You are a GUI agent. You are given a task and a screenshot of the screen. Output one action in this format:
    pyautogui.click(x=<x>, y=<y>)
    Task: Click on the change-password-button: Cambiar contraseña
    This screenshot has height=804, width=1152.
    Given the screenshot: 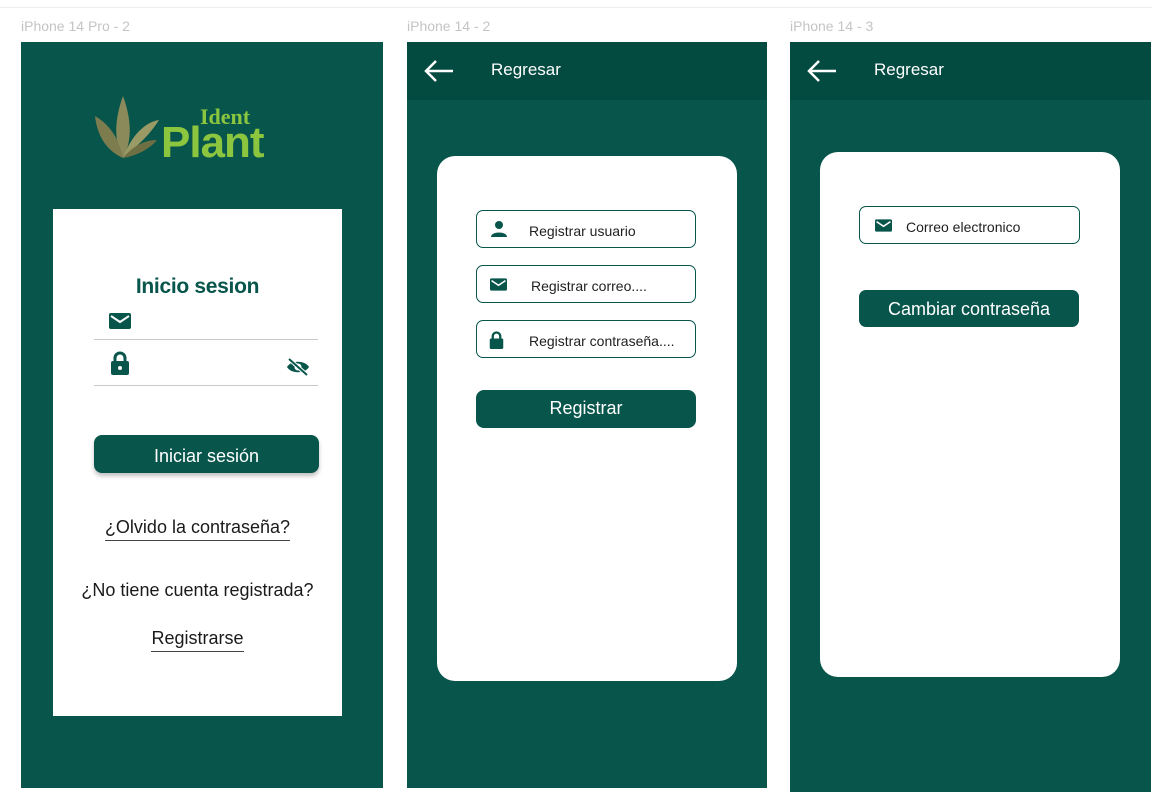 What is the action you would take?
    pyautogui.click(x=969, y=308)
    